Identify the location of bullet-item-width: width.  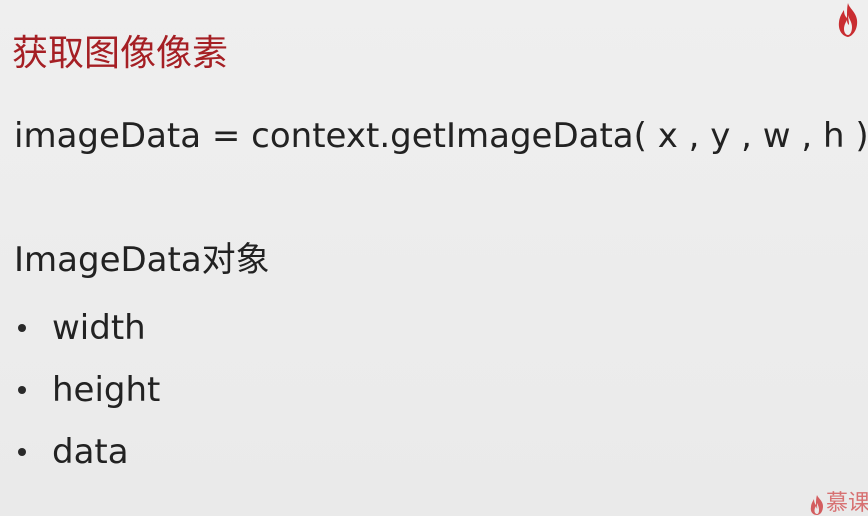
(87, 328).